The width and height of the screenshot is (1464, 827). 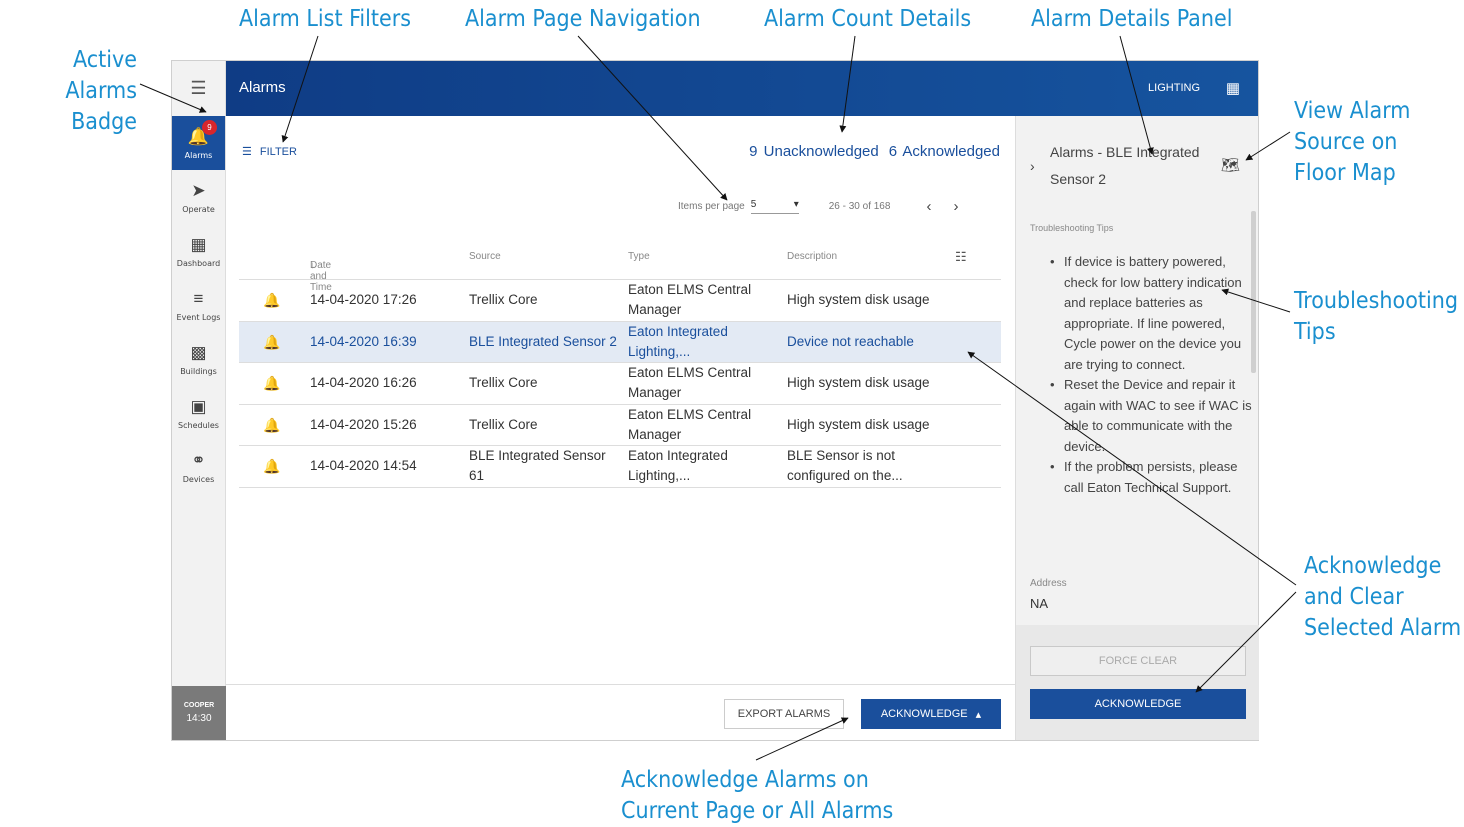 I want to click on dropdown-icon: ▾, so click(x=796, y=204).